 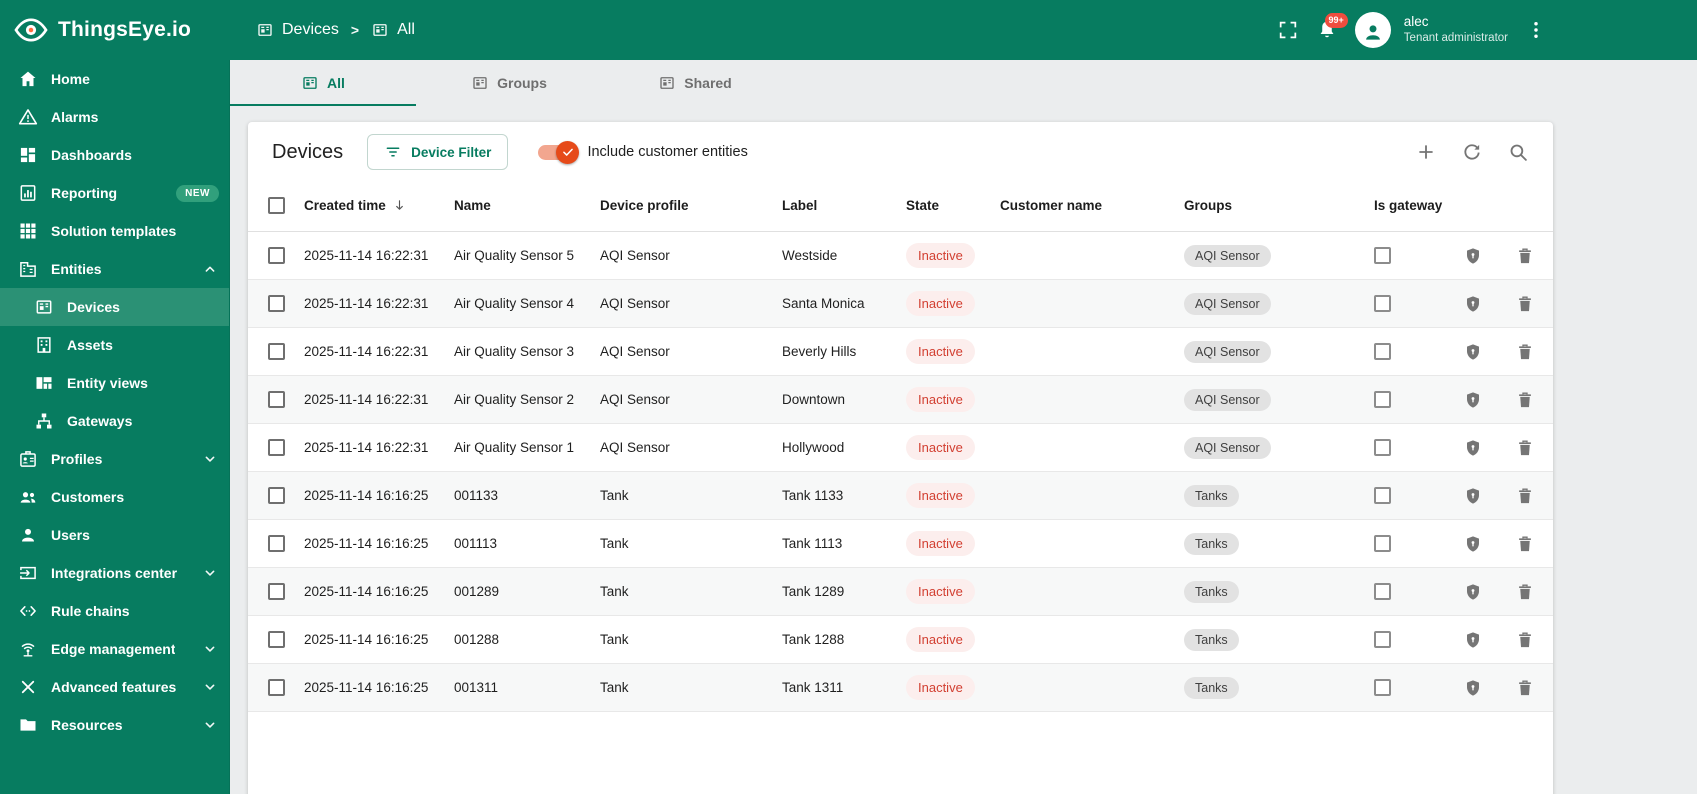 What do you see at coordinates (114, 611) in the screenshot?
I see `sidebar-item-rule-chains: Rule chains` at bounding box center [114, 611].